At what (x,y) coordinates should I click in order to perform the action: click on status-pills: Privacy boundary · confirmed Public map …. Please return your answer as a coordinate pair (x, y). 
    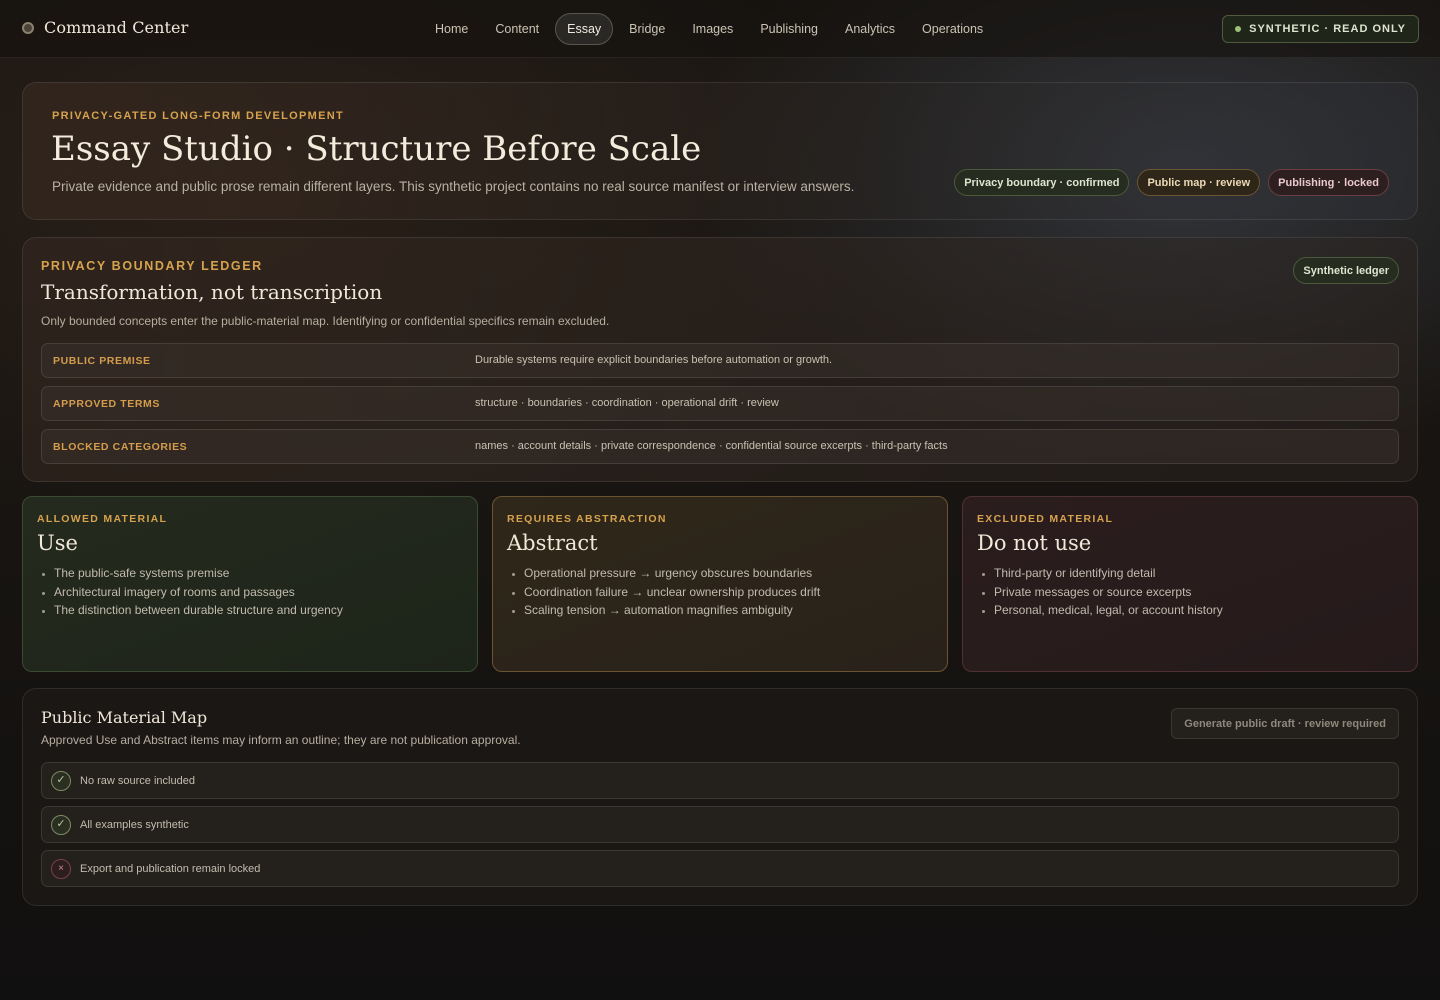
    Looking at the image, I should click on (1171, 182).